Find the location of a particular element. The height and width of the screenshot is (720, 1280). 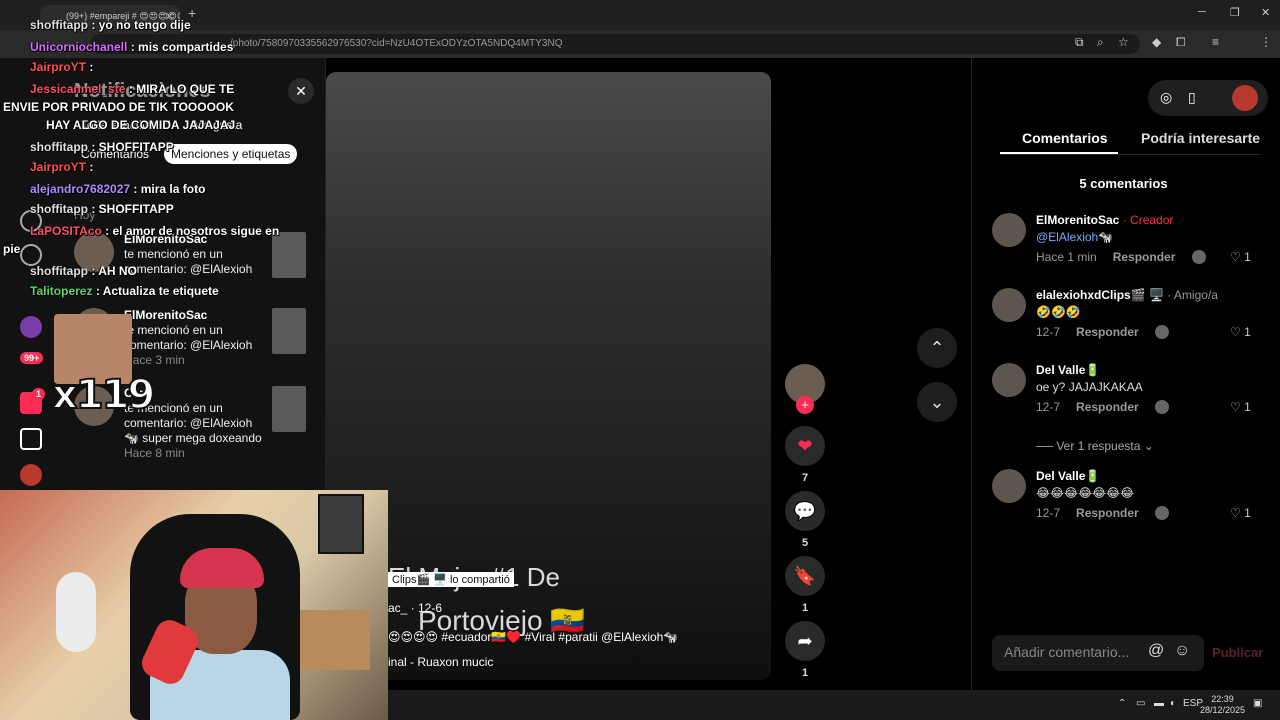

comment-author: ElMorenitoSac is located at coordinates (1077, 220).